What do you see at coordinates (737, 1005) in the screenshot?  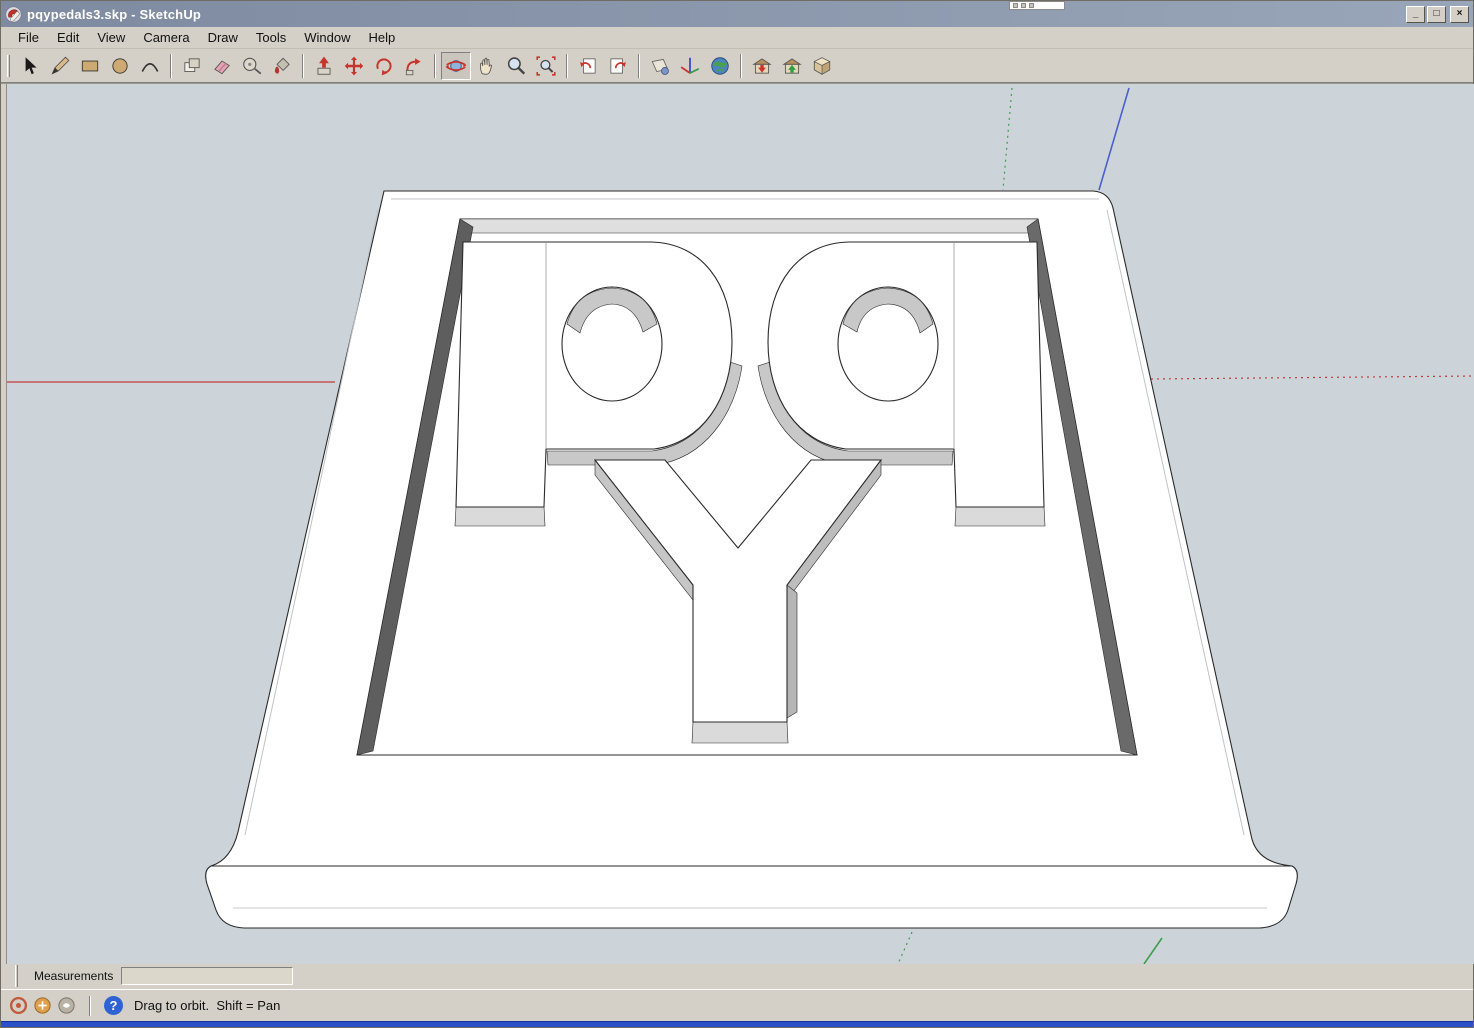 I see `statusbar: ? Drag to orbit. Shift = Pan` at bounding box center [737, 1005].